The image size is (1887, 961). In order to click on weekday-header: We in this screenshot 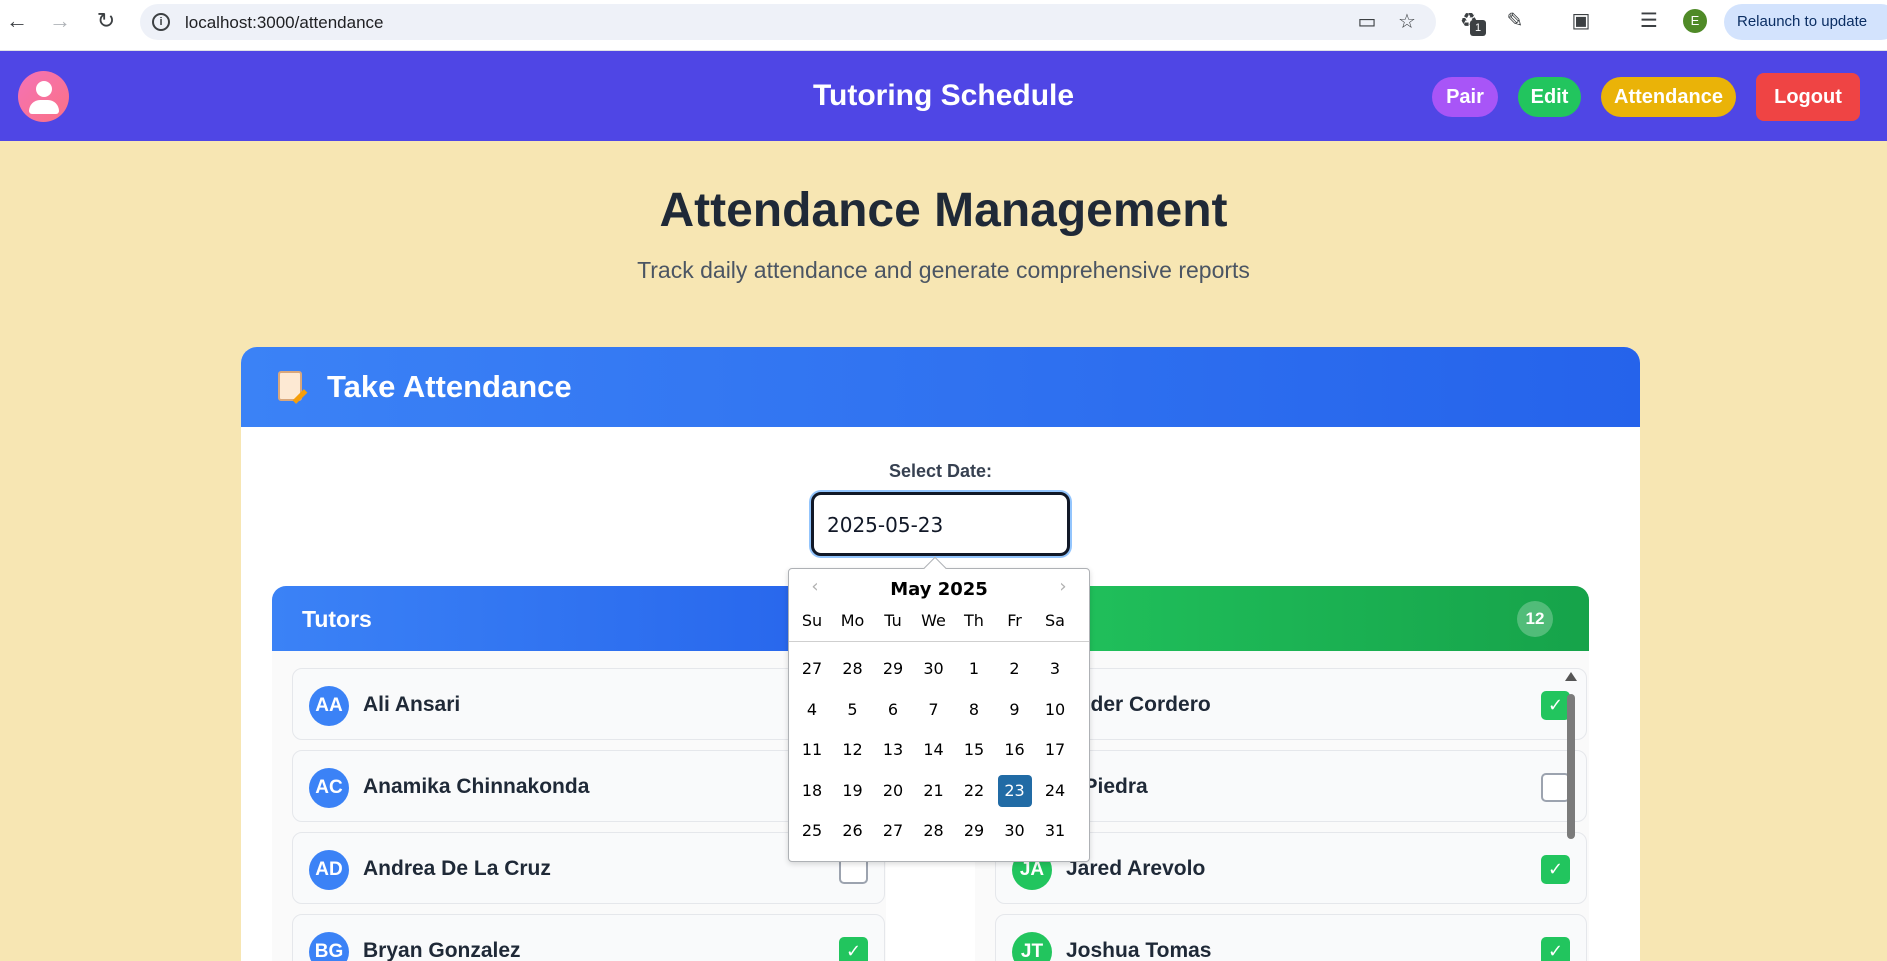, I will do `click(933, 620)`.